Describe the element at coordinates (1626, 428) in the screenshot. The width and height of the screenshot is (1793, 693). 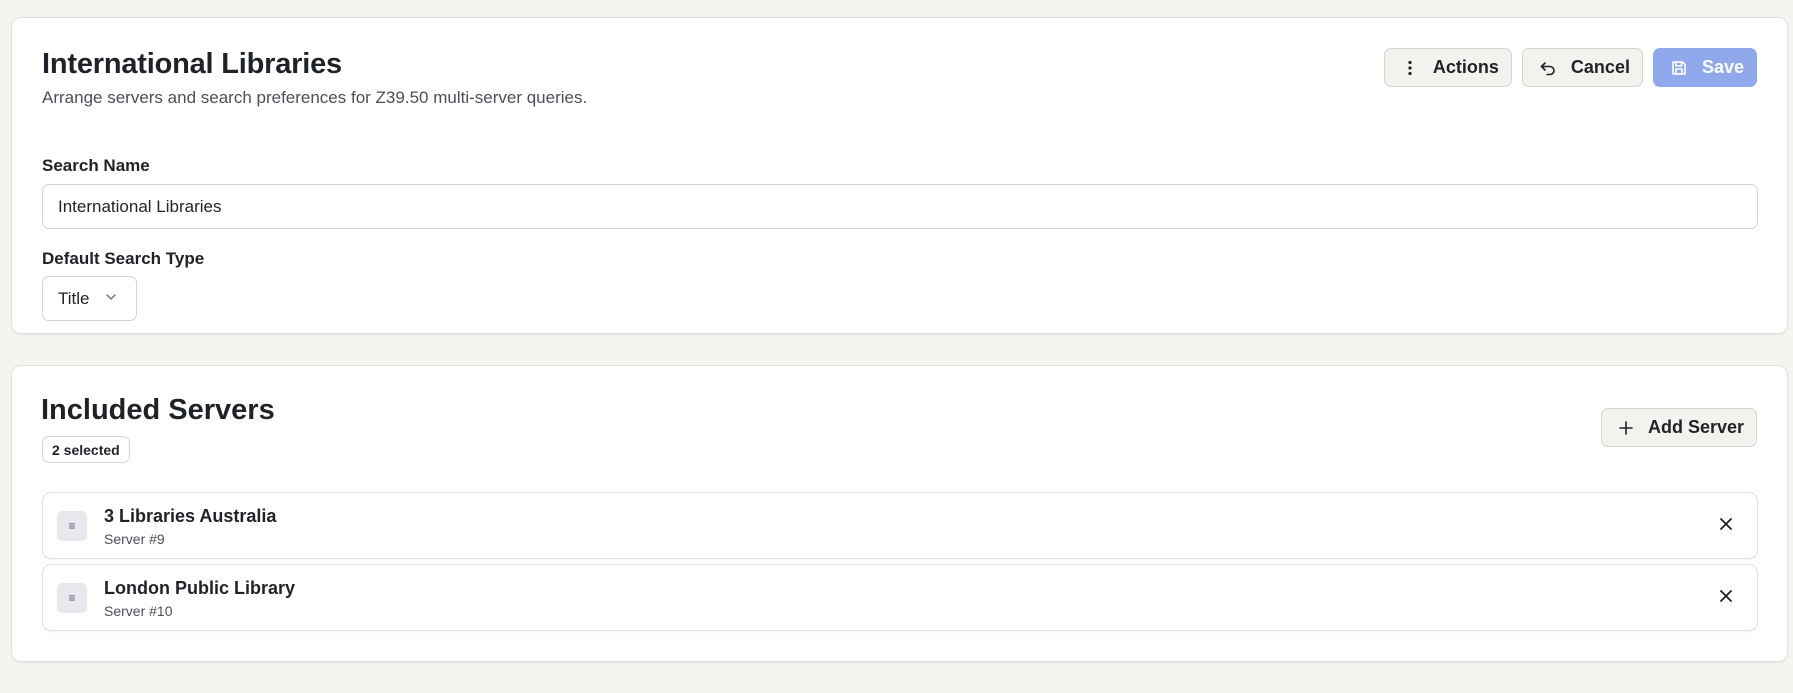
I see `plus-icon` at that location.